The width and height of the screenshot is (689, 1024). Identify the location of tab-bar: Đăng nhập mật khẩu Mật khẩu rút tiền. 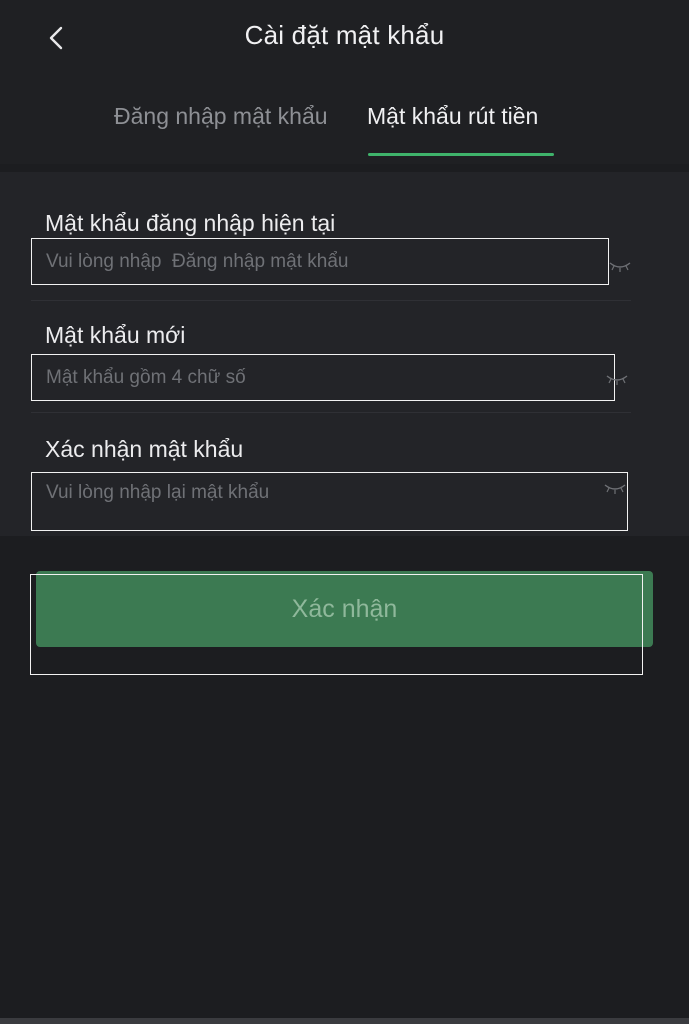
(344, 130).